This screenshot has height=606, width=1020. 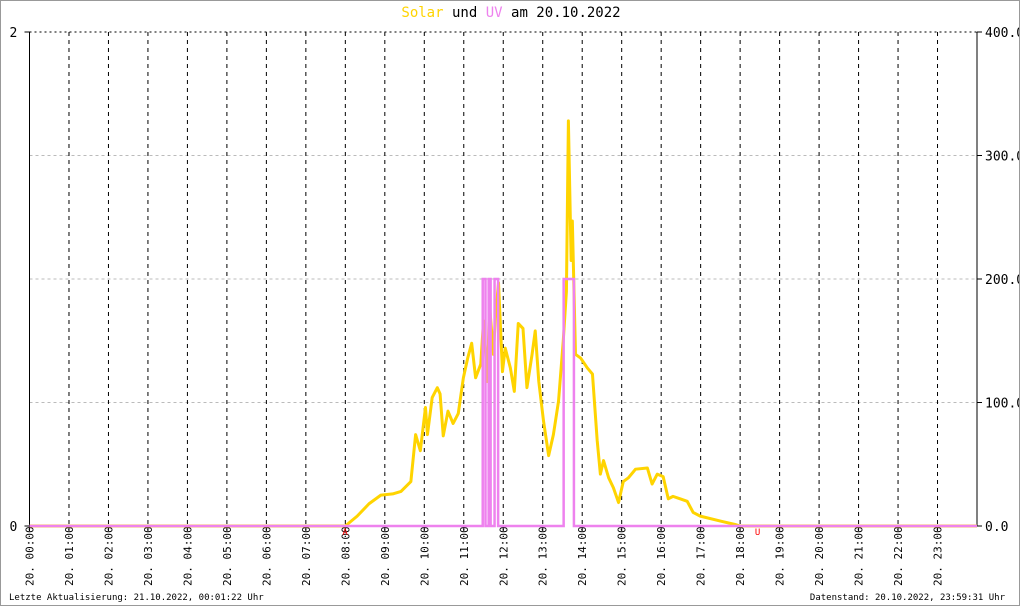 What do you see at coordinates (266, 556) in the screenshot?
I see `x-tick-label: 20. 06:00` at bounding box center [266, 556].